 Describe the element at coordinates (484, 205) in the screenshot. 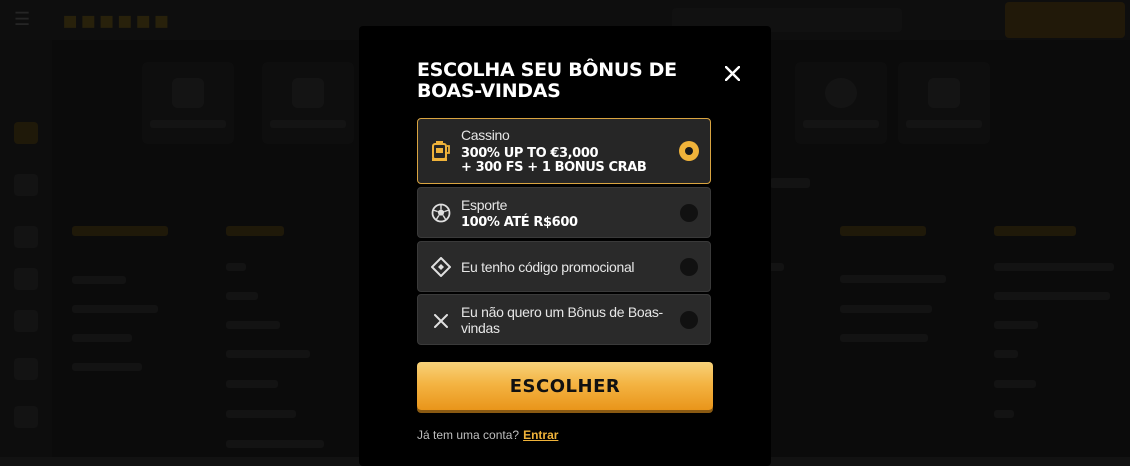

I see `option-label: Esporte` at that location.